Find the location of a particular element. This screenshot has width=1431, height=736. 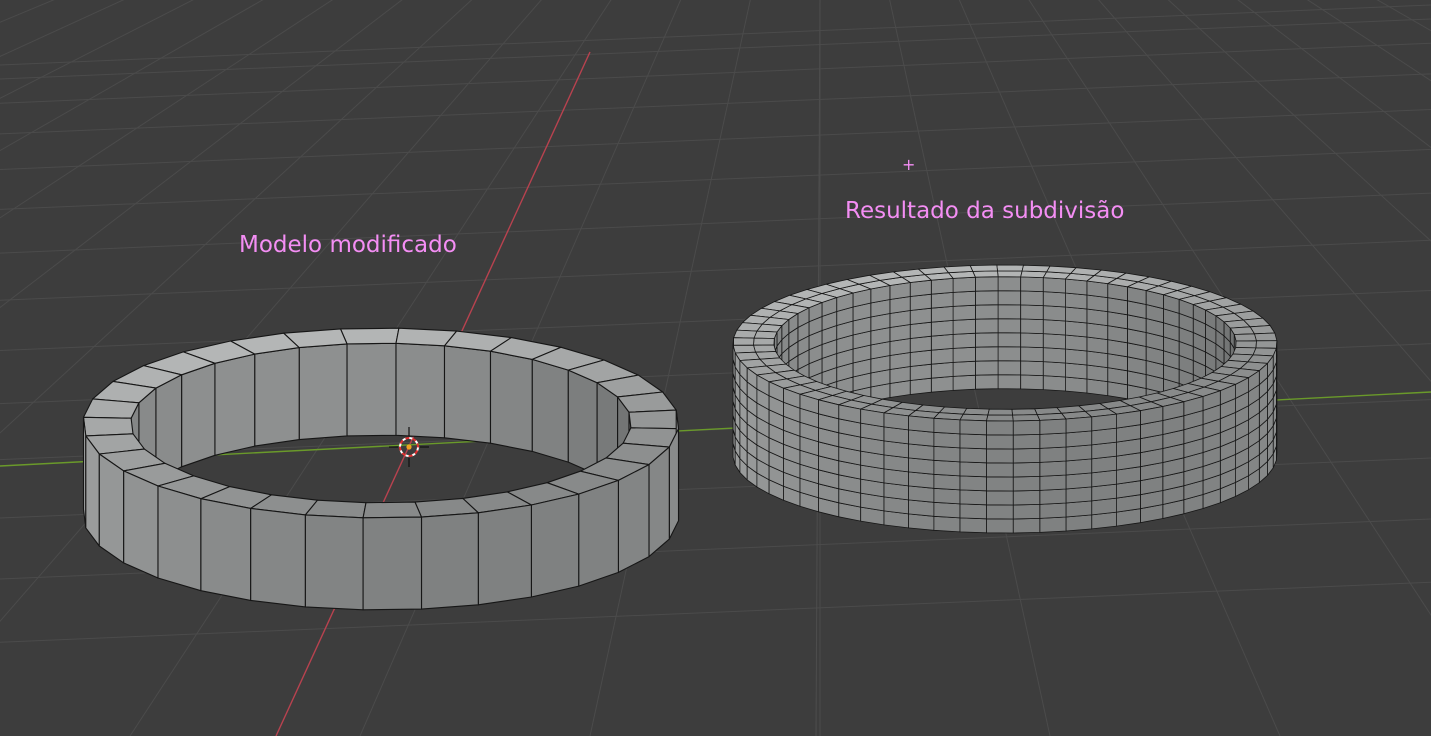

ring-subdivided is located at coordinates (1005, 399).